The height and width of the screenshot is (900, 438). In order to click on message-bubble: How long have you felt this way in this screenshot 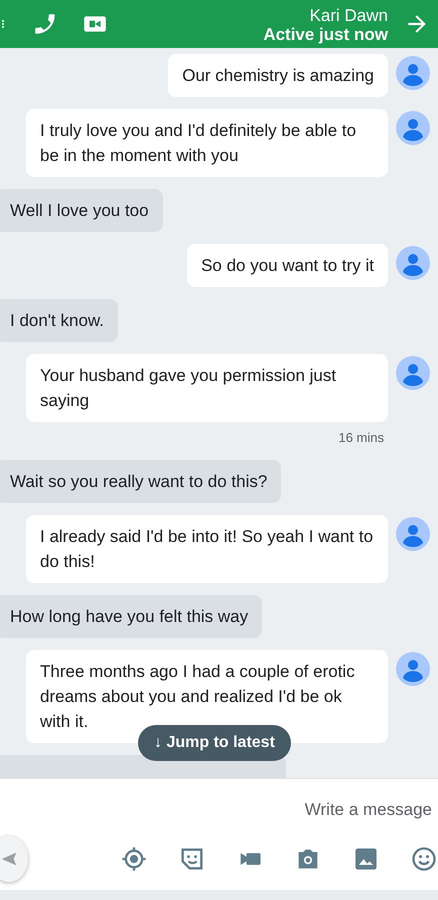, I will do `click(131, 616)`.